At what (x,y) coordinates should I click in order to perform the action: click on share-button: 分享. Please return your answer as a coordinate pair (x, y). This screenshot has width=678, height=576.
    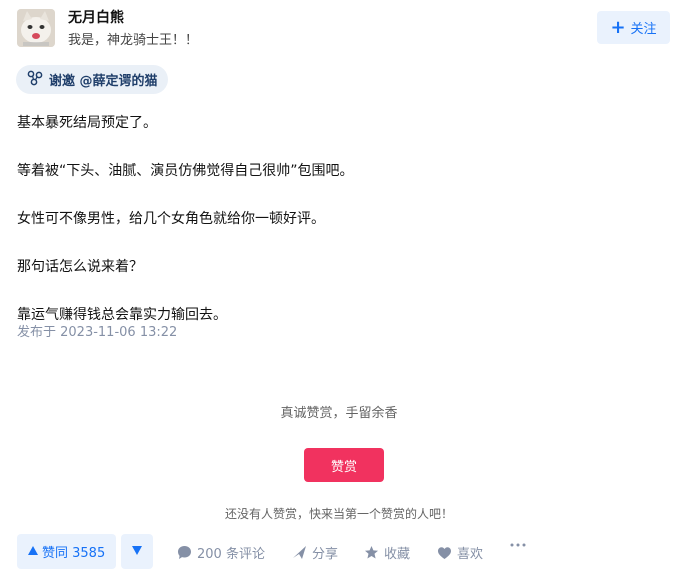
    Looking at the image, I should click on (315, 552).